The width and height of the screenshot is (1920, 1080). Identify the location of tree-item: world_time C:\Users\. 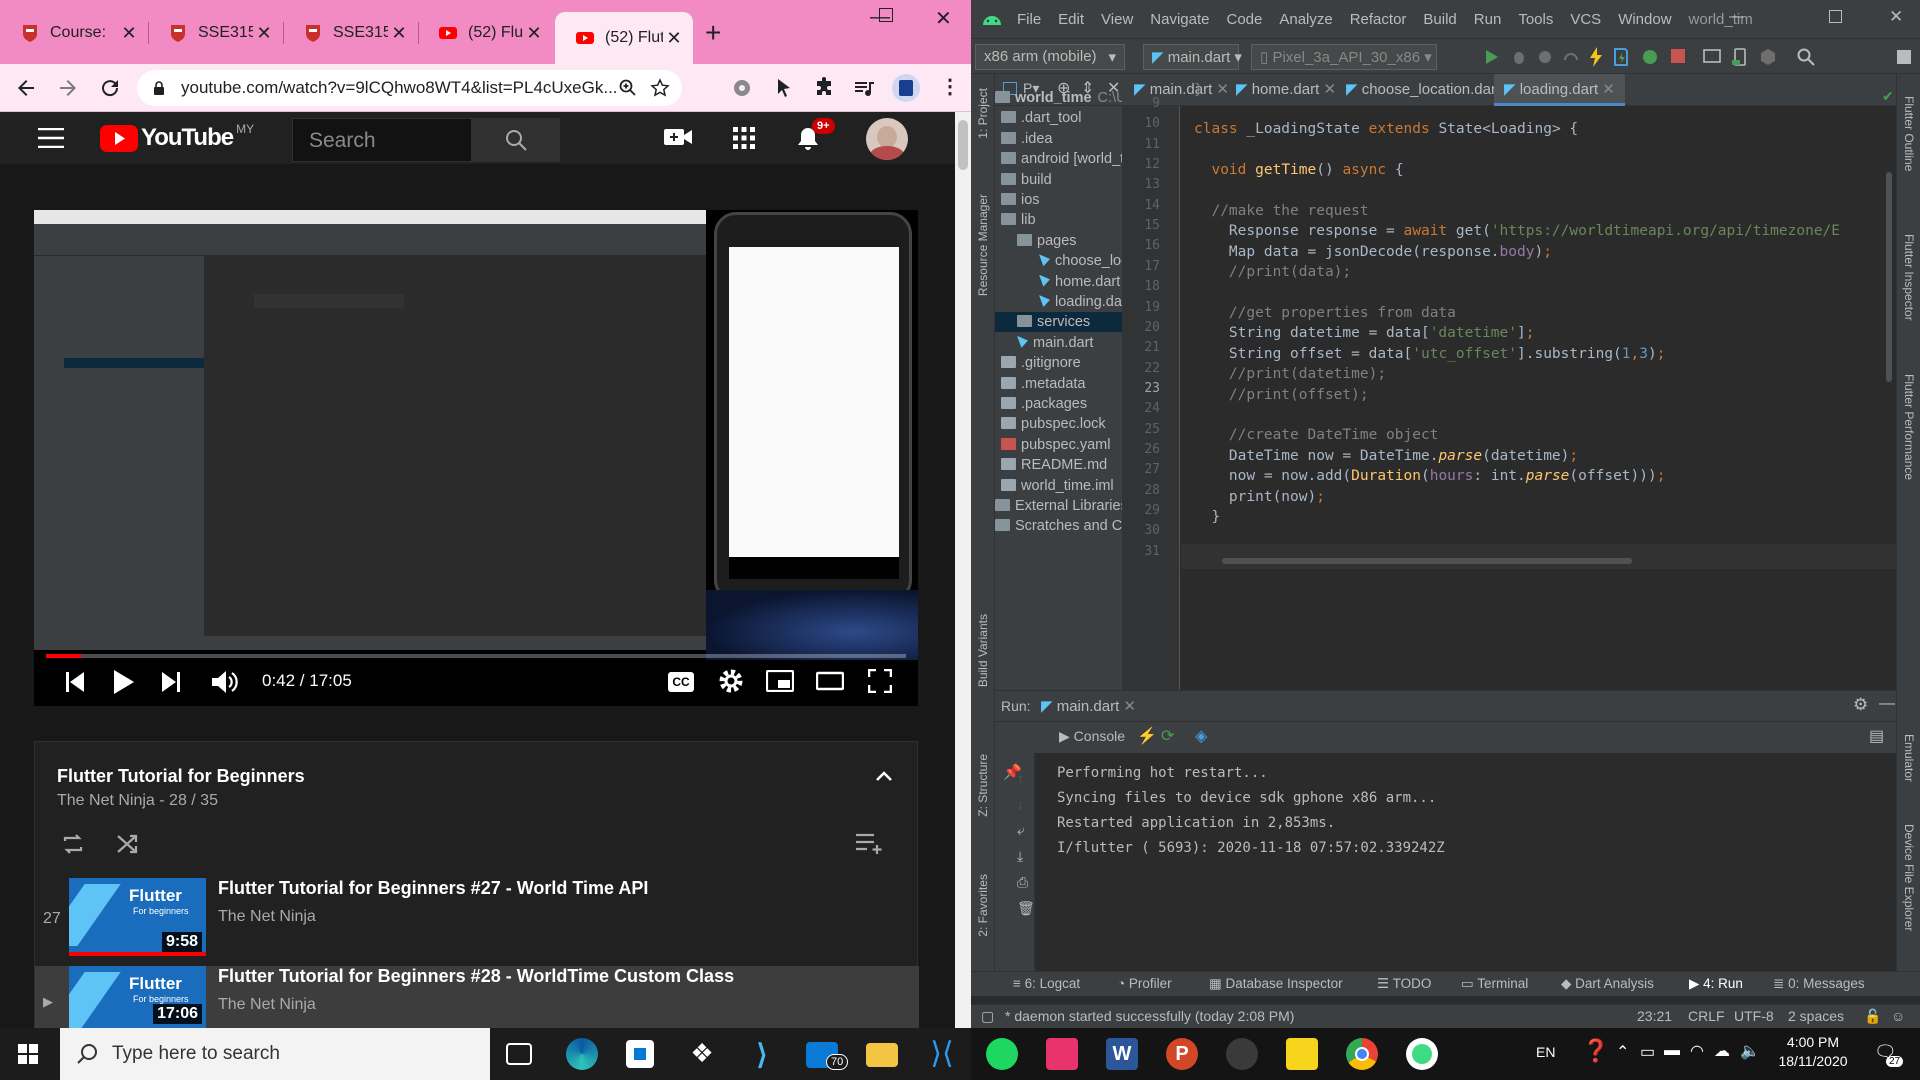
(1058, 98).